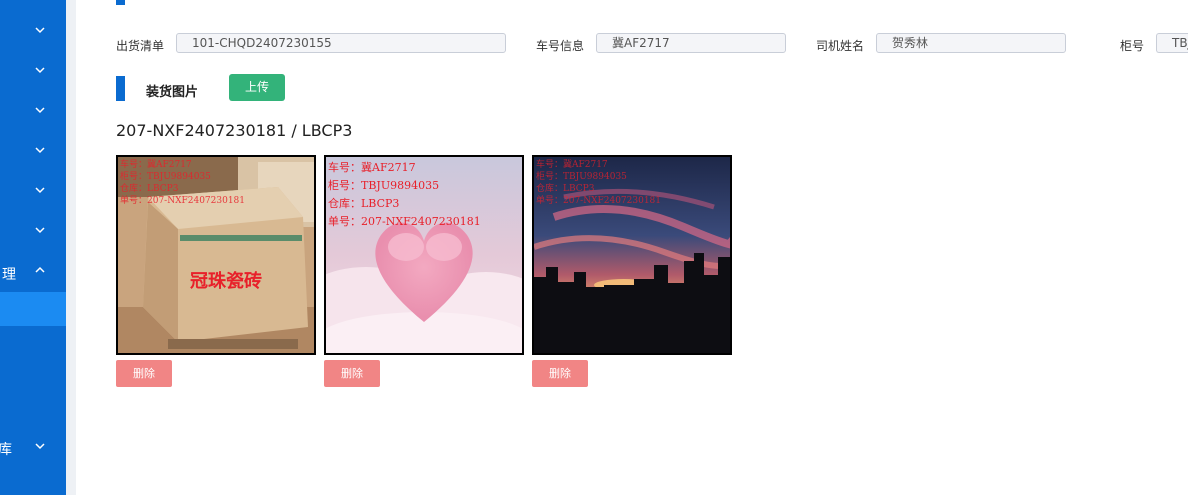 This screenshot has height=495, width=1188. Describe the element at coordinates (691, 43) in the screenshot. I see `plate-field: 冀AF2717` at that location.